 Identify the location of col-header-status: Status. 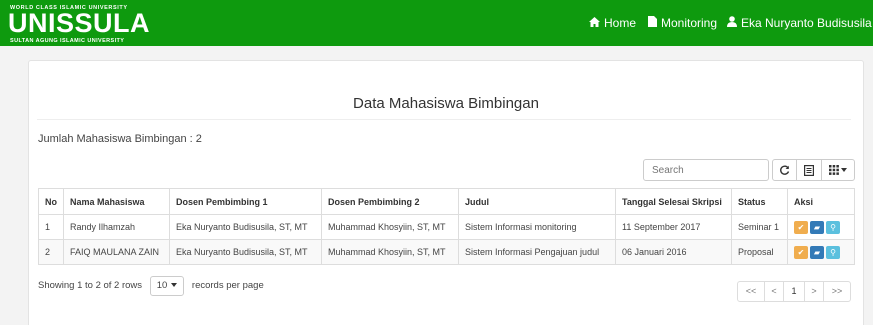
(759, 201).